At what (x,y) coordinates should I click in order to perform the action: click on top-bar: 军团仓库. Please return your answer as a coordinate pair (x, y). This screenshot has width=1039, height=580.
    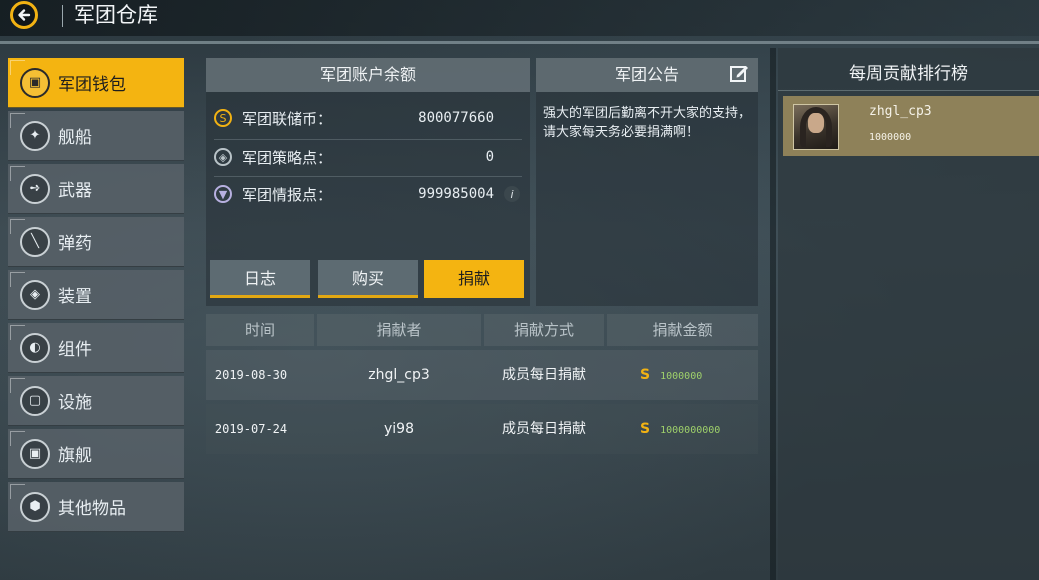
    Looking at the image, I should click on (519, 18).